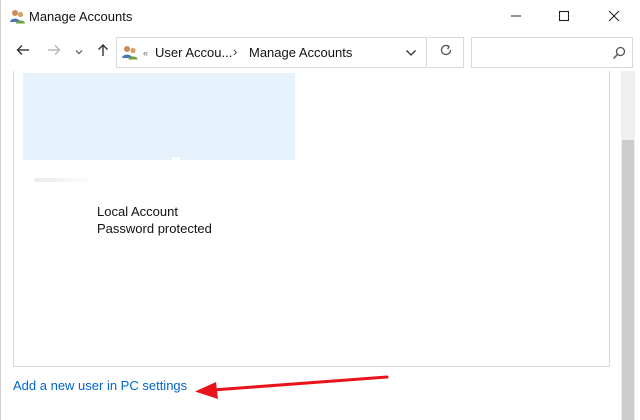 Image resolution: width=640 pixels, height=420 pixels. I want to click on maximize-icon, so click(564, 16).